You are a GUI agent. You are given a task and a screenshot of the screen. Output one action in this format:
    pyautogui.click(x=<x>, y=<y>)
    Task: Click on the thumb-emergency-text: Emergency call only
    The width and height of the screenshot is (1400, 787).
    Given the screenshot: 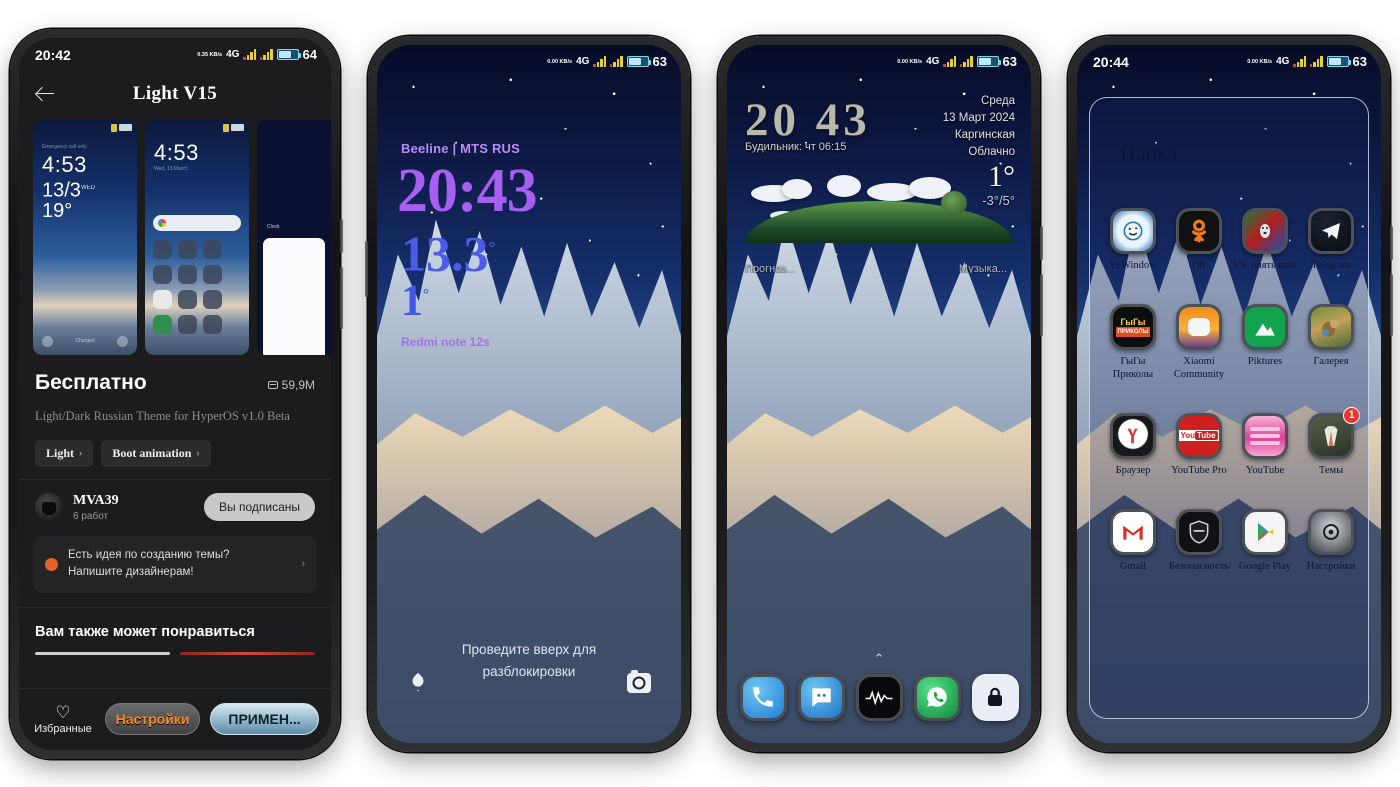 What is the action you would take?
    pyautogui.click(x=64, y=146)
    